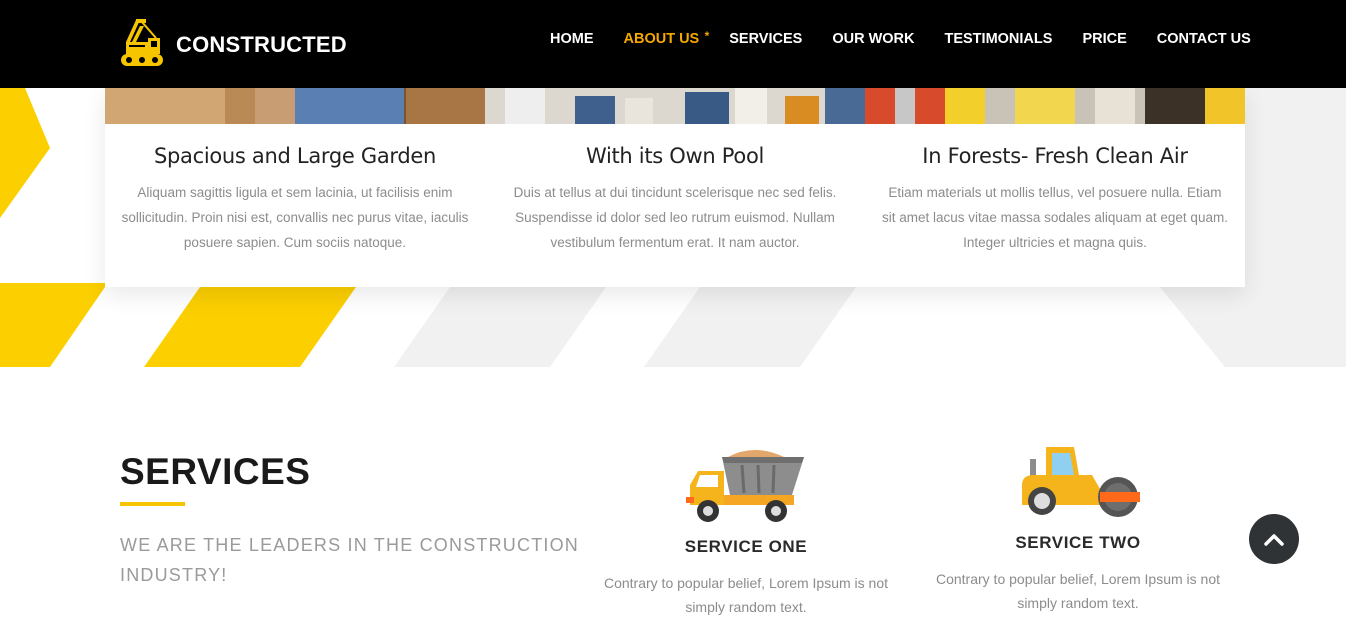 The height and width of the screenshot is (637, 1346). Describe the element at coordinates (661, 39) in the screenshot. I see `nav-about-us-label: ABOUT US` at that location.